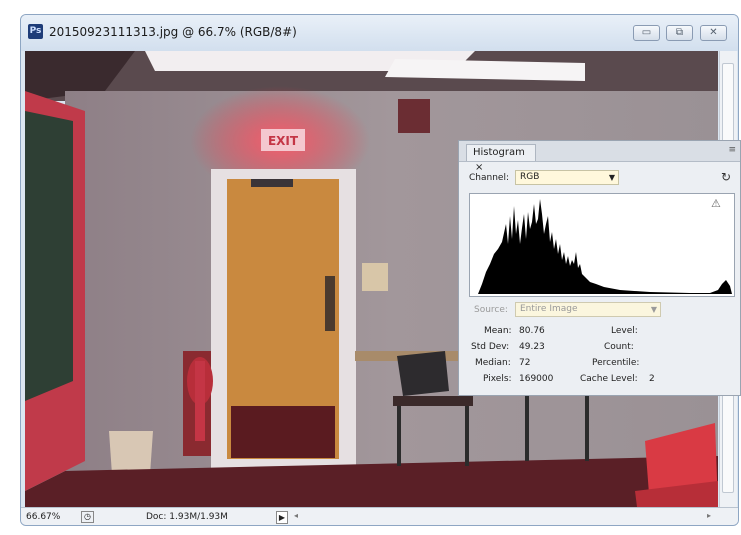  Describe the element at coordinates (87, 517) in the screenshot. I see `zoom-tool-icon: ◷` at that location.